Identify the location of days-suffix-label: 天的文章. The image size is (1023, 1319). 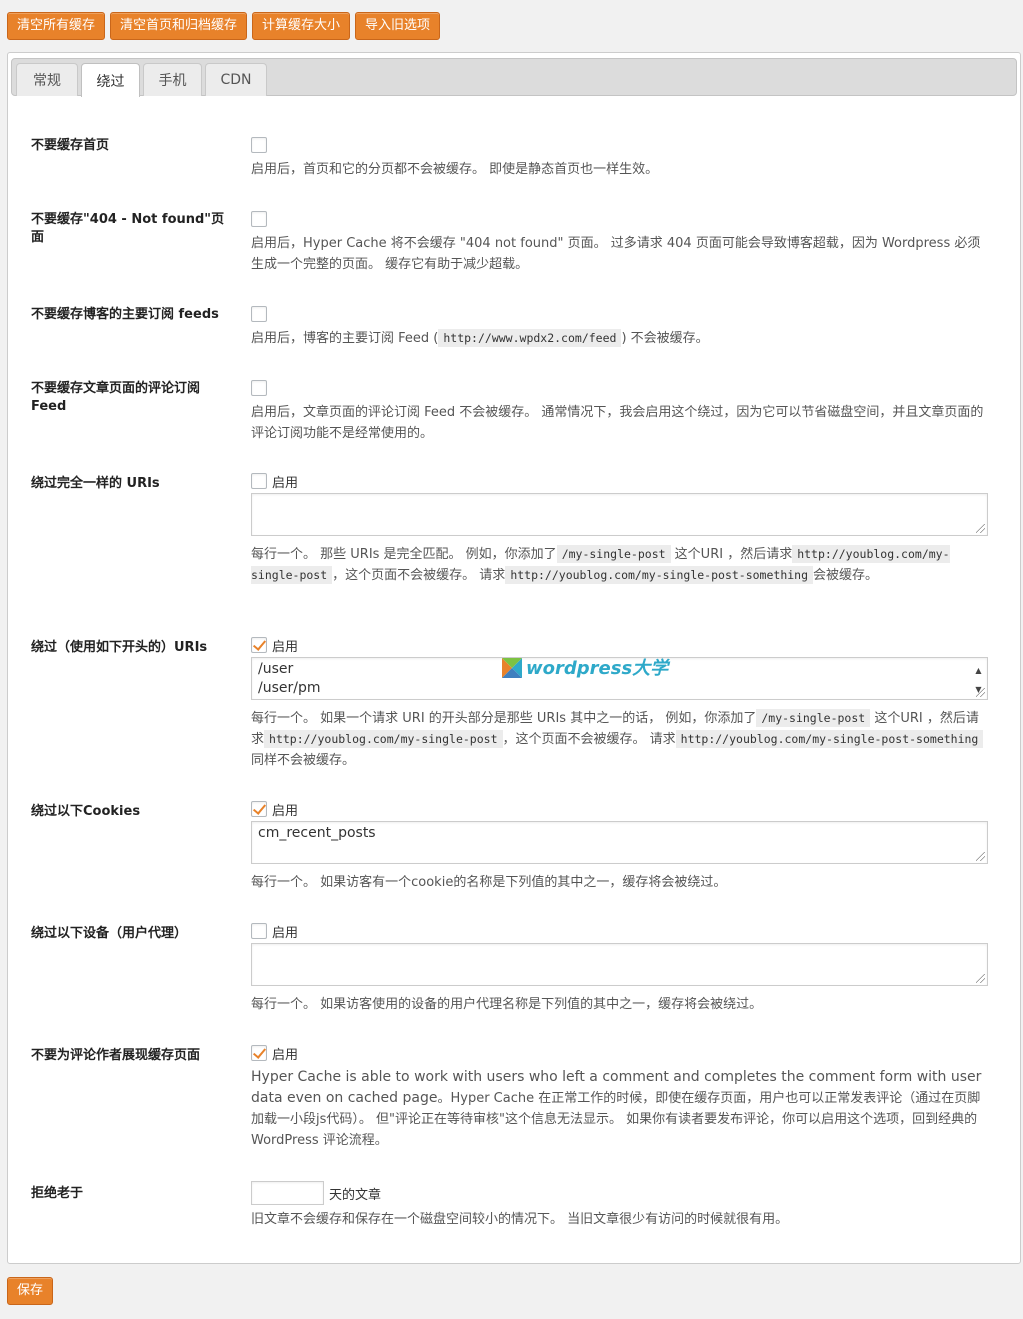
(355, 1195).